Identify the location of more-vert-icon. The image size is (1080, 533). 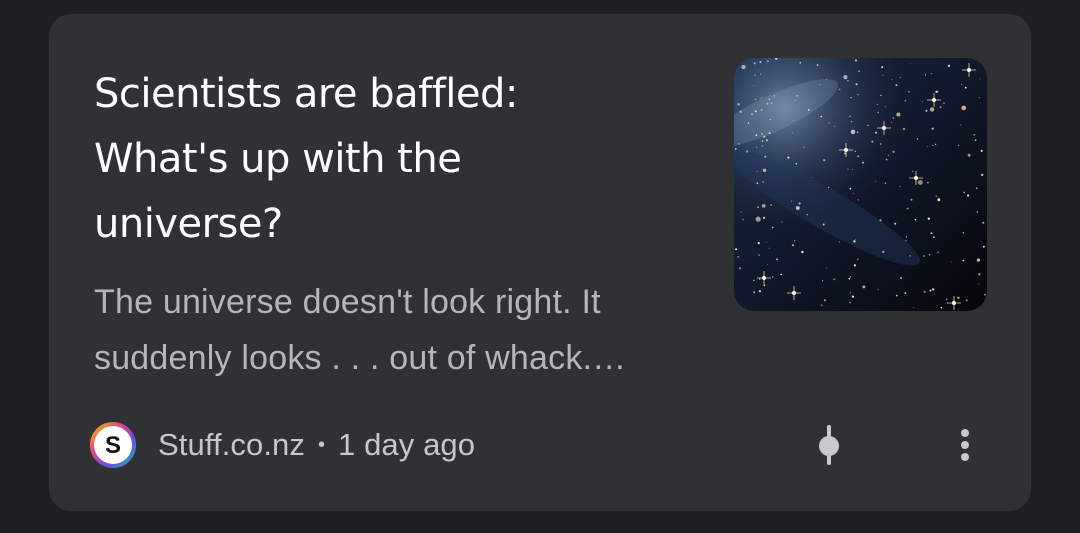
(965, 445).